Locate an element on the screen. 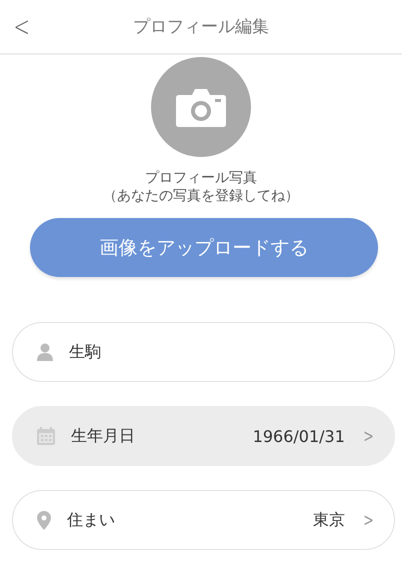 The height and width of the screenshot is (563, 402). camera-icon is located at coordinates (201, 107).